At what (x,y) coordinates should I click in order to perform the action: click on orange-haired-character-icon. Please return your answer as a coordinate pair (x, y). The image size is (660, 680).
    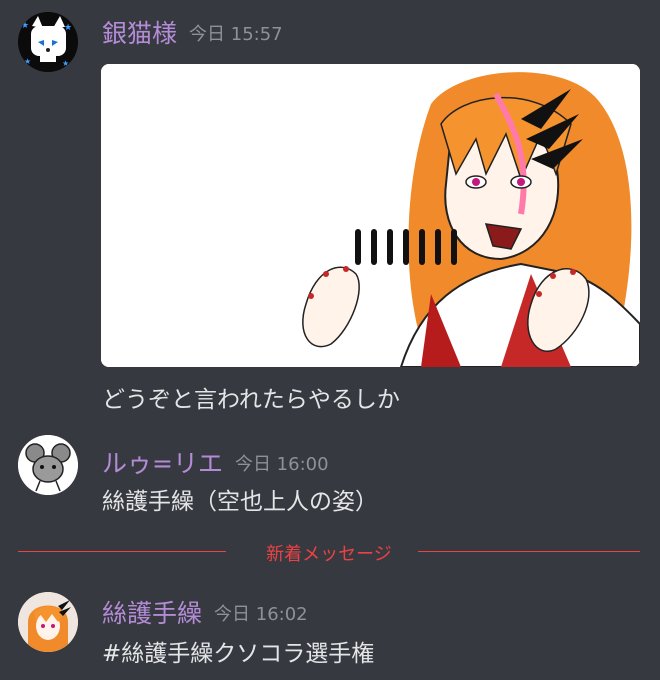
    Looking at the image, I should click on (48, 622).